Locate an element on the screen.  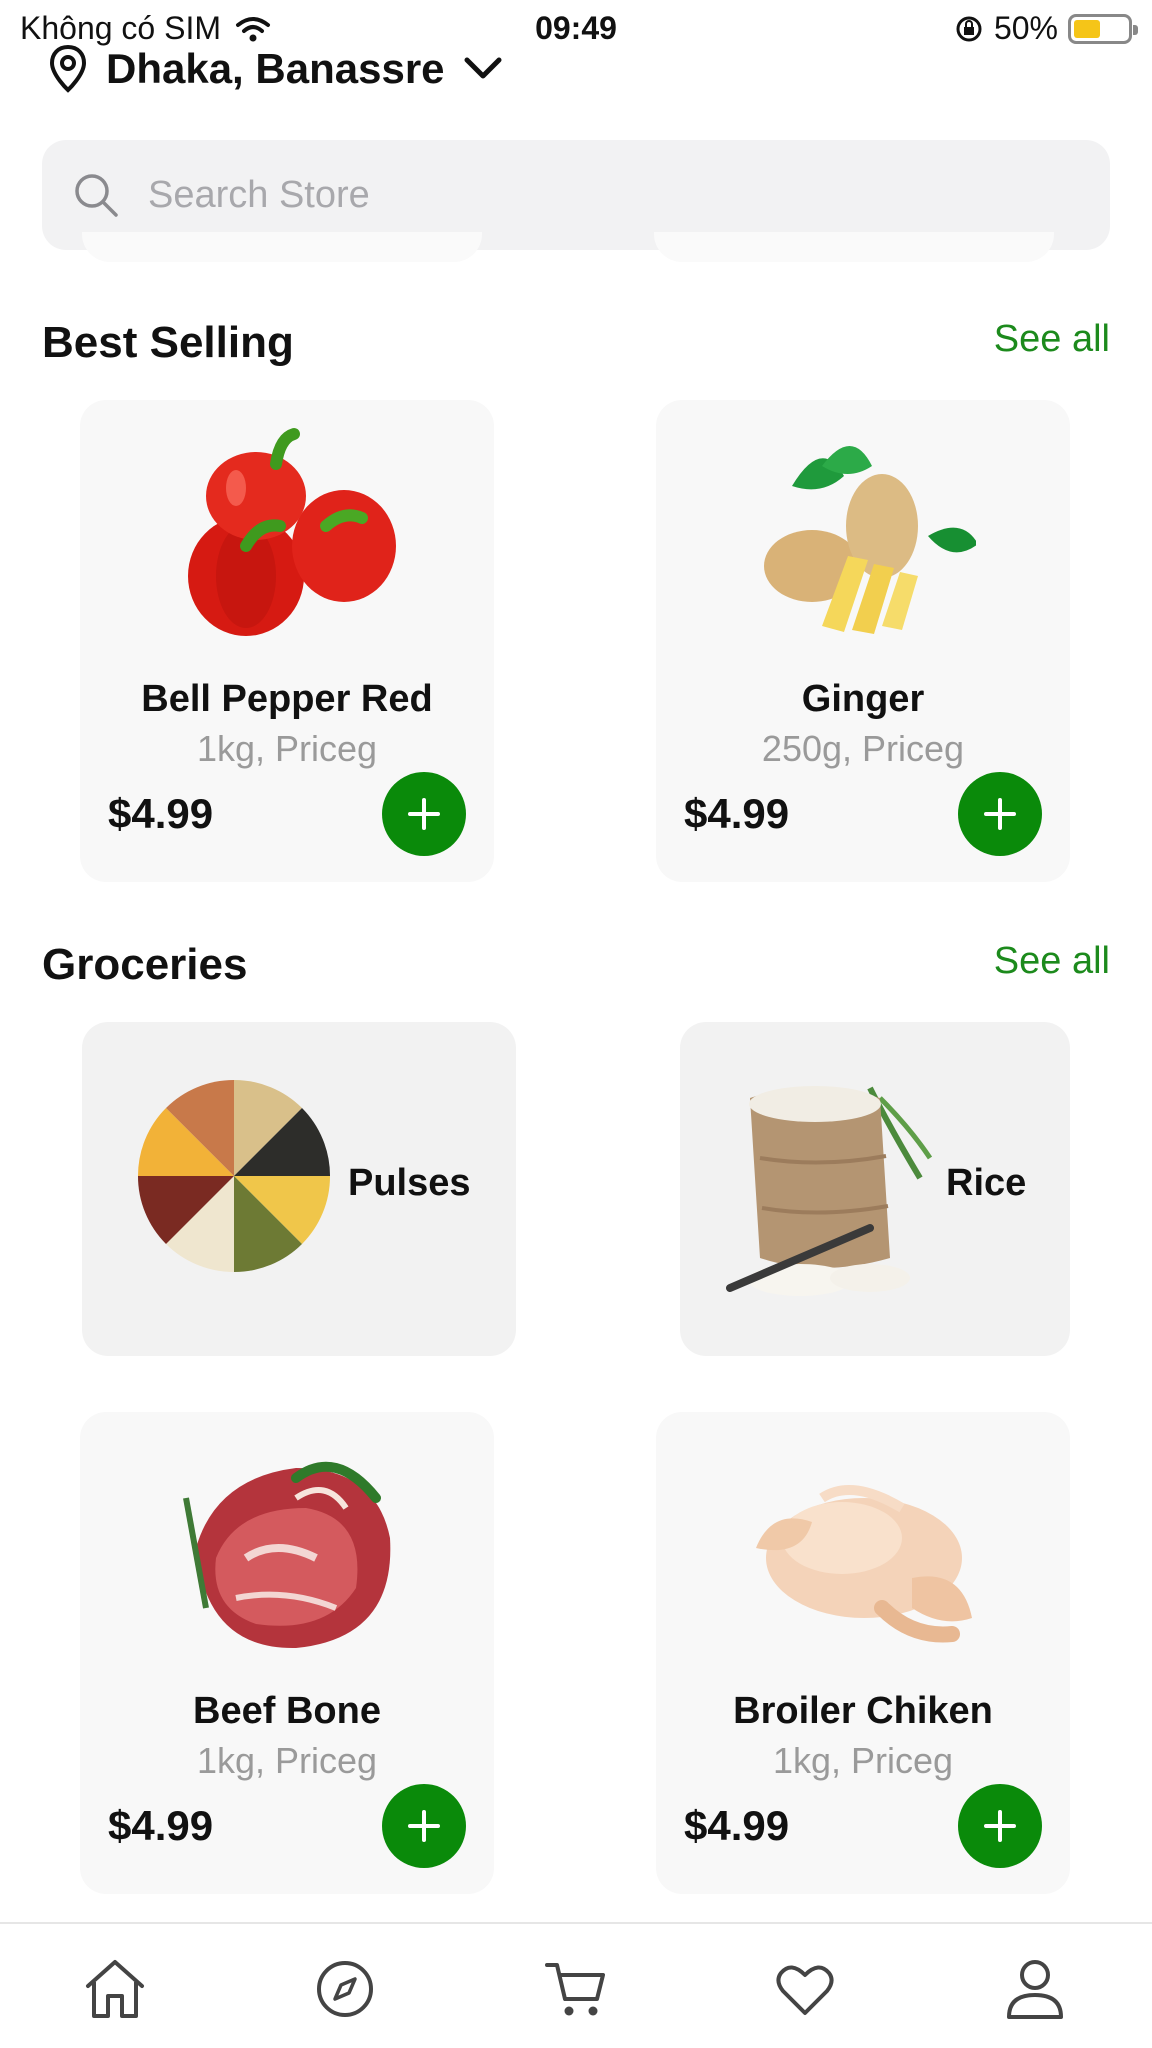
product-card-bell-pepper: Bell Pepper Red 1kg, Priceg $4.99 is located at coordinates (287, 641).